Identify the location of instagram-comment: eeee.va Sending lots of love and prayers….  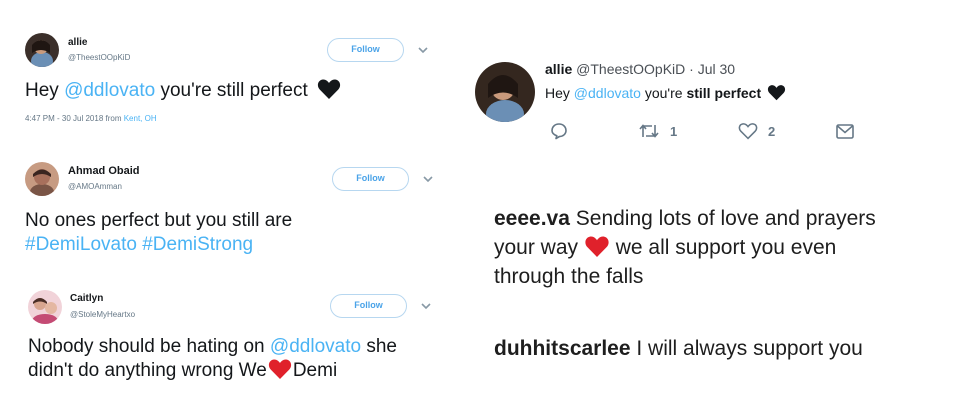
(685, 247).